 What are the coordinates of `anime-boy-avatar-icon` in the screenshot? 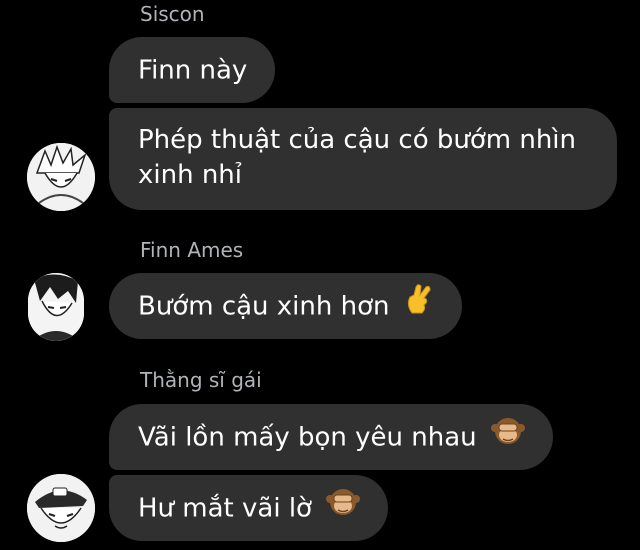 It's located at (61, 177).